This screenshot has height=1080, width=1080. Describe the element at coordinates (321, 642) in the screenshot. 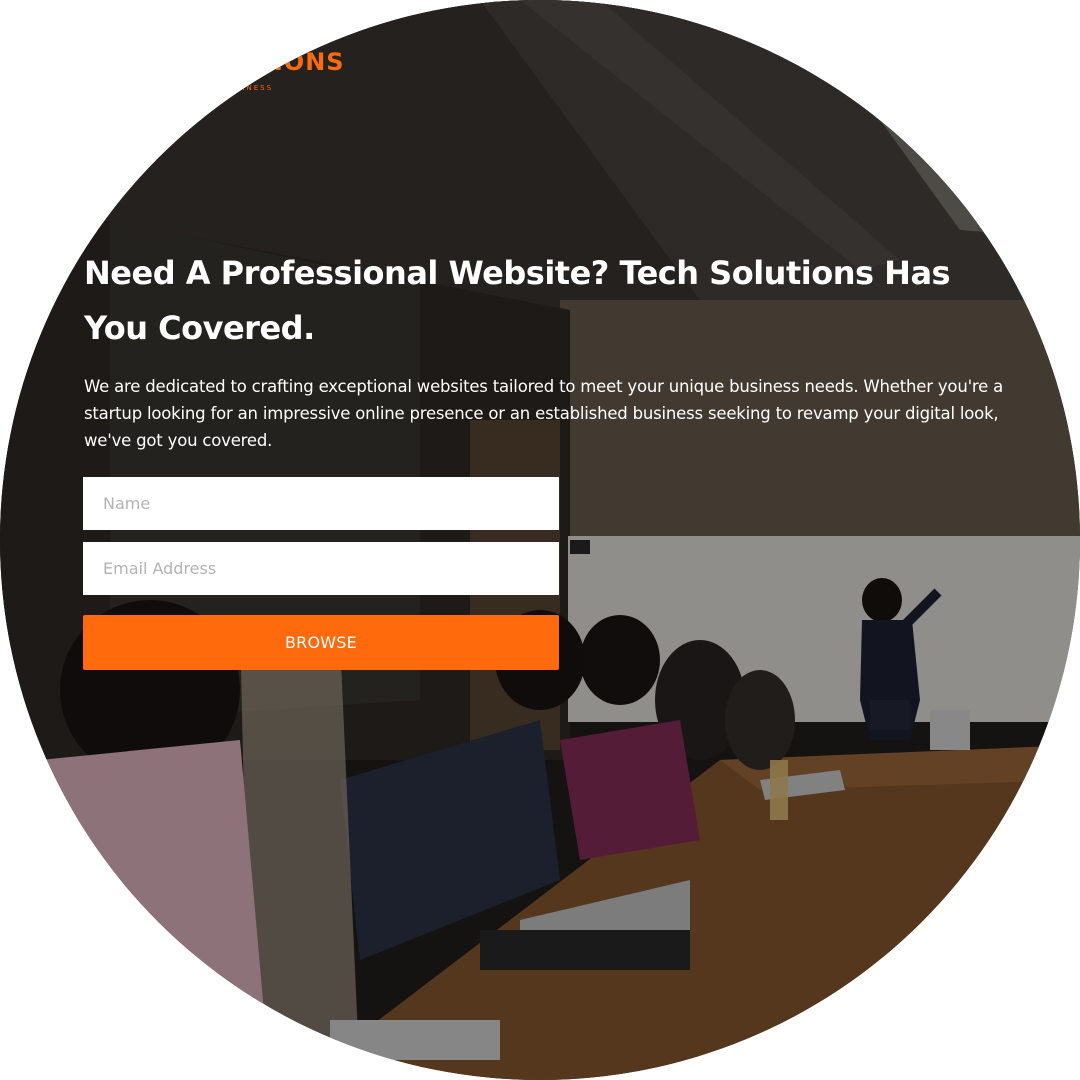

I see `browse-button: BROWSE` at that location.